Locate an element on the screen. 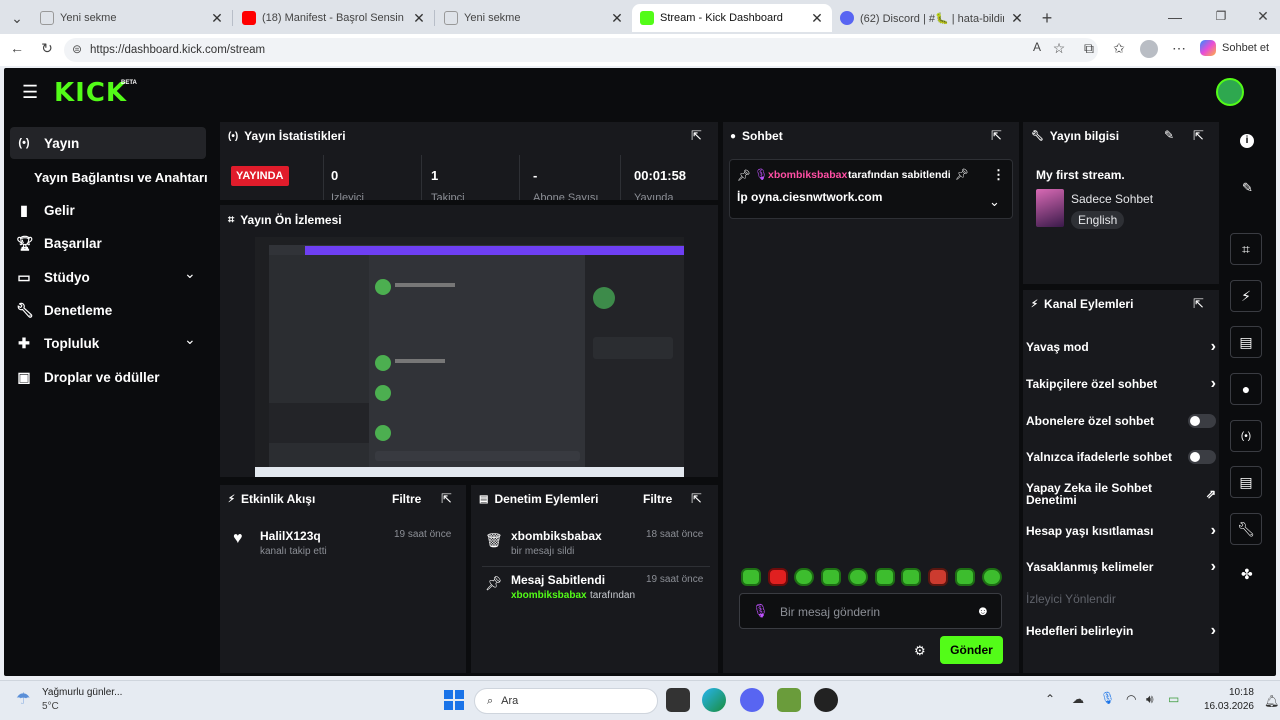 Image resolution: width=1280 pixels, height=720 pixels. onedrive-icon: ☁ is located at coordinates (1078, 699).